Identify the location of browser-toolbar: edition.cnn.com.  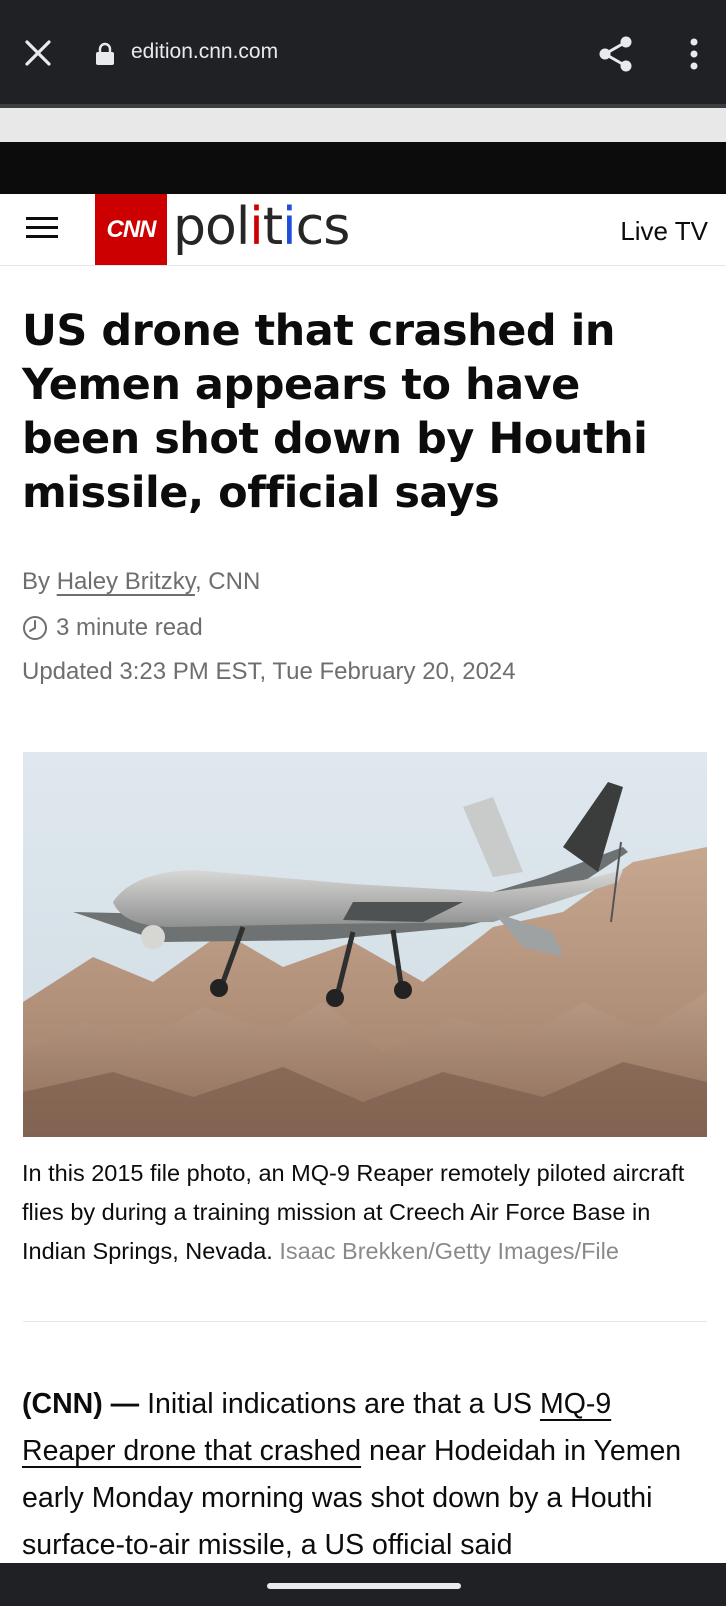
(363, 52).